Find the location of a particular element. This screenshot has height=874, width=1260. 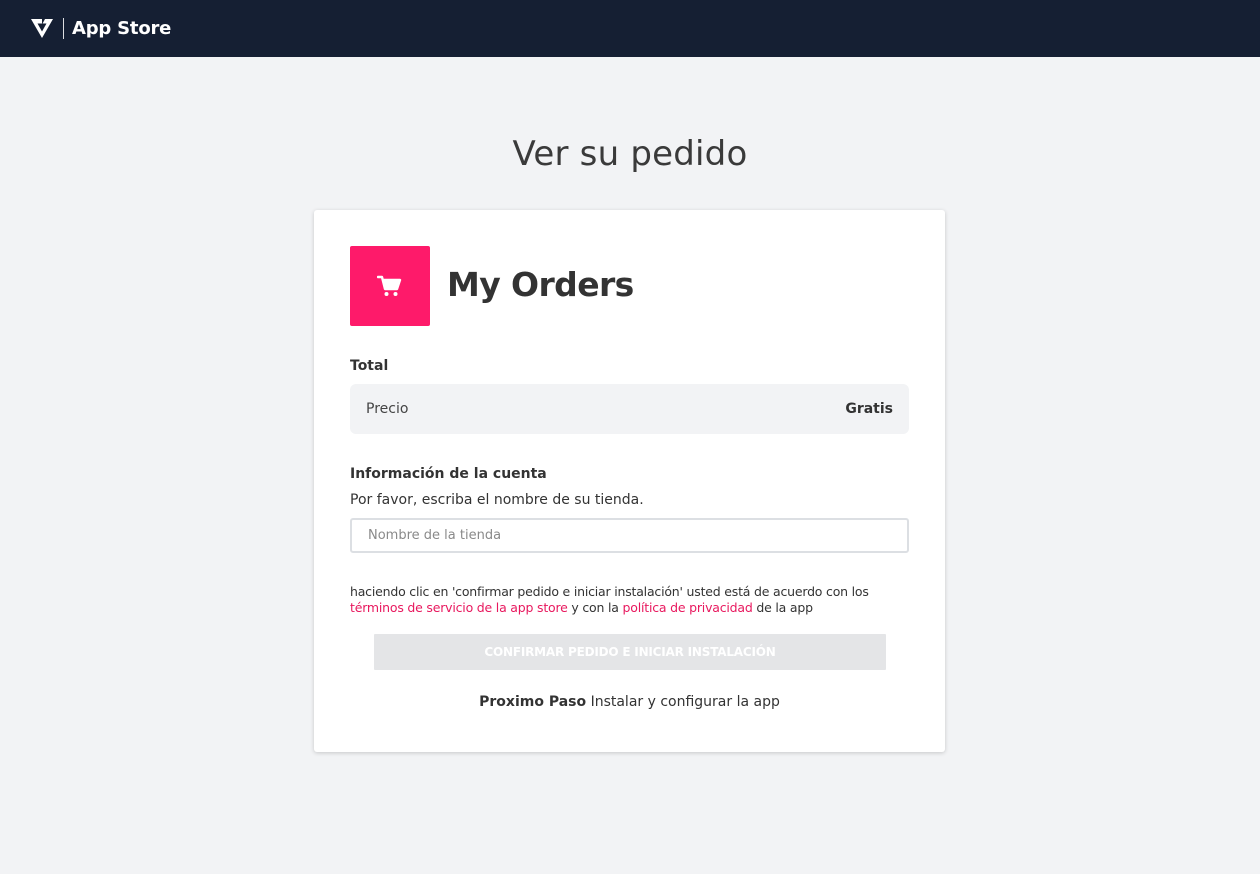

price-row: Precio Gratis is located at coordinates (629, 409).